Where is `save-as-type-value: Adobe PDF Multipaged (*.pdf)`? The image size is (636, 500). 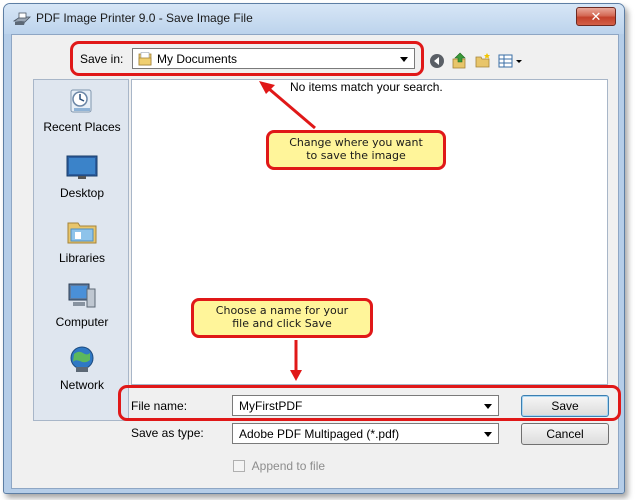 save-as-type-value: Adobe PDF Multipaged (*.pdf) is located at coordinates (319, 434).